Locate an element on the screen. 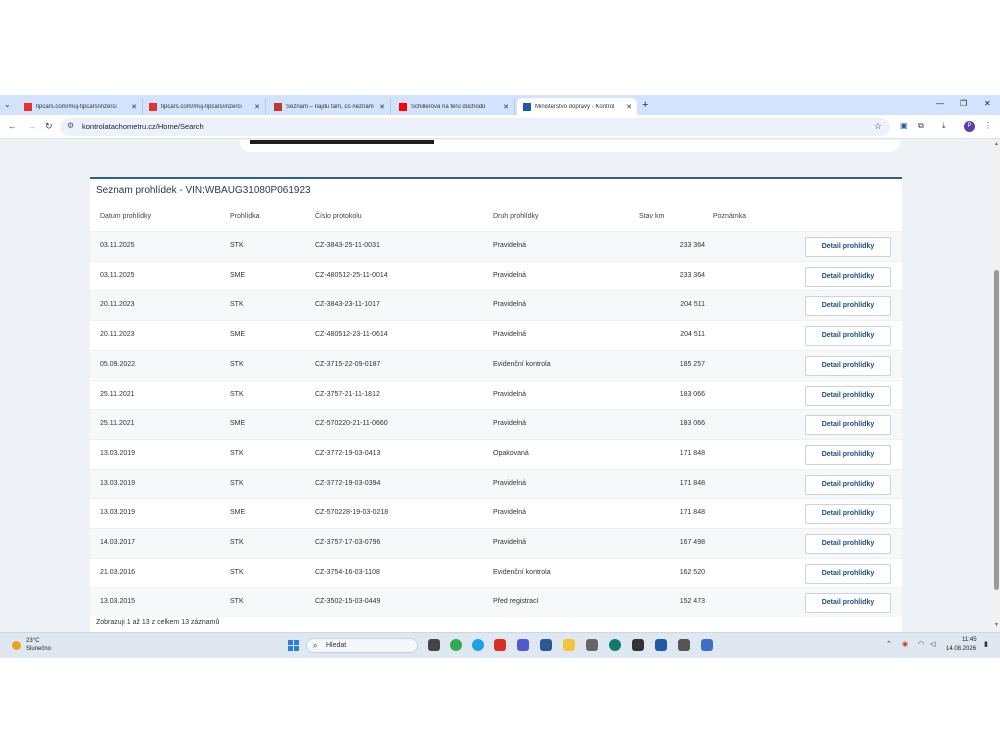 This screenshot has width=1000, height=750. taskbar-search: ⌕ Hledat is located at coordinates (362, 645).